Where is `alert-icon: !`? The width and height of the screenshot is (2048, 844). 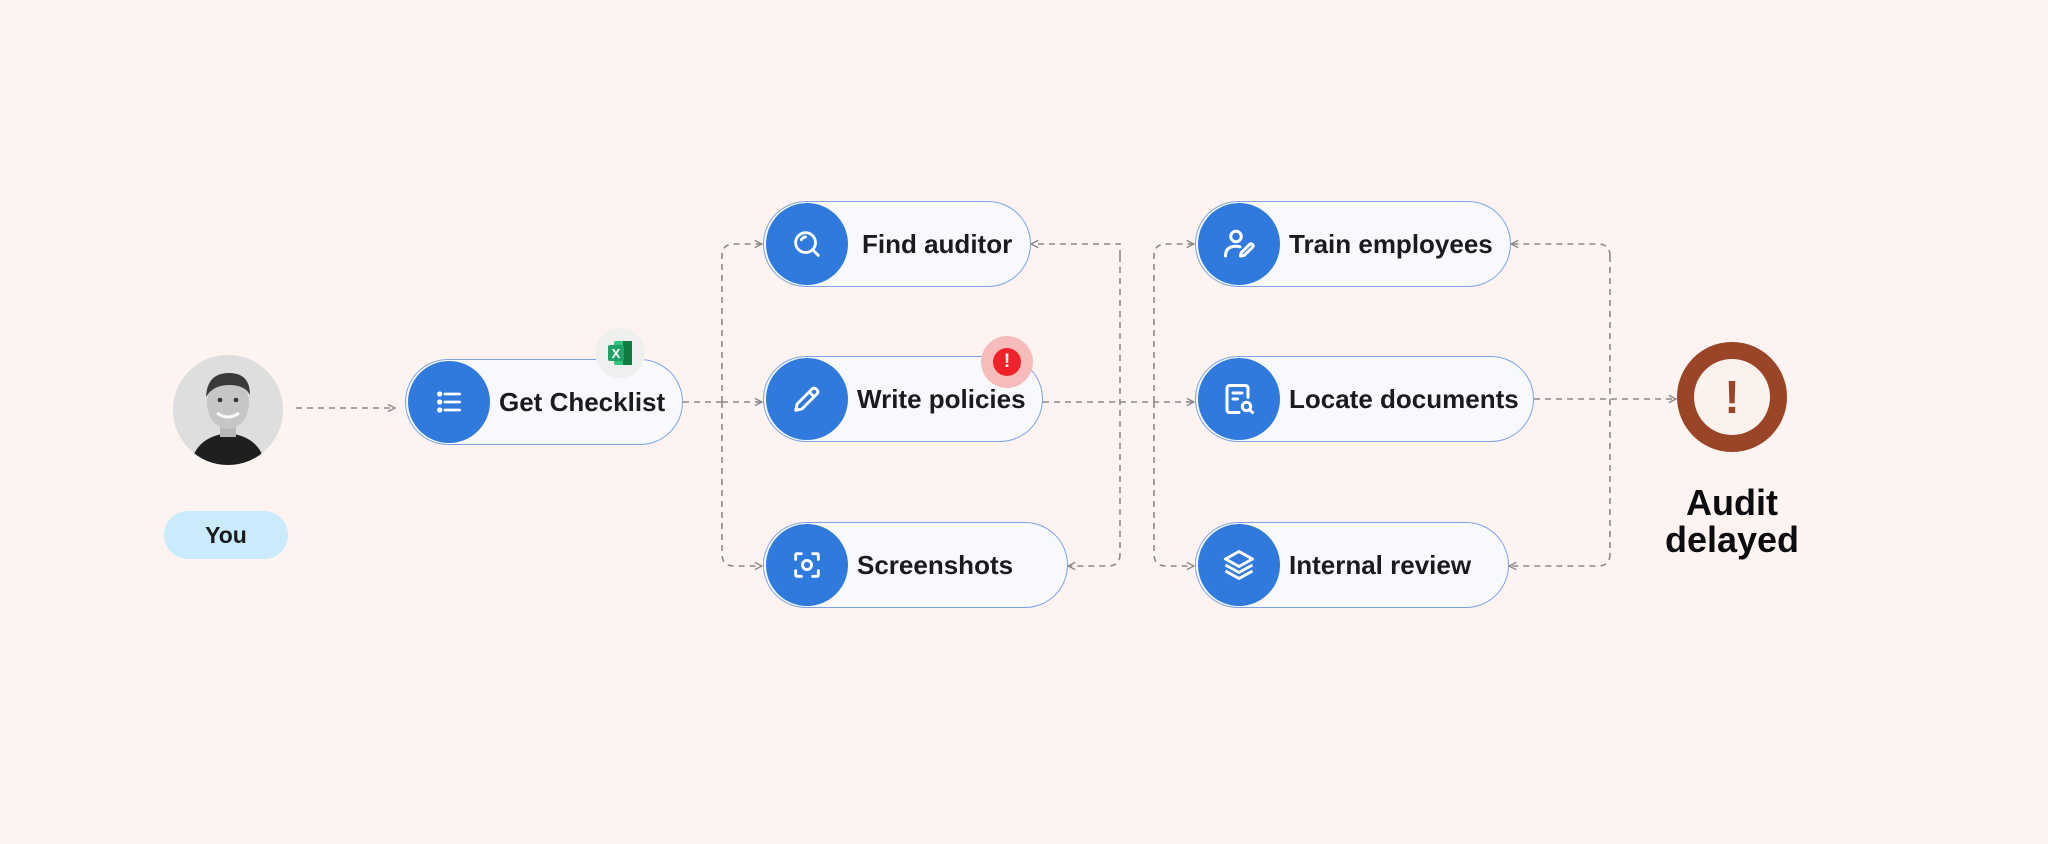 alert-icon: ! is located at coordinates (1007, 362).